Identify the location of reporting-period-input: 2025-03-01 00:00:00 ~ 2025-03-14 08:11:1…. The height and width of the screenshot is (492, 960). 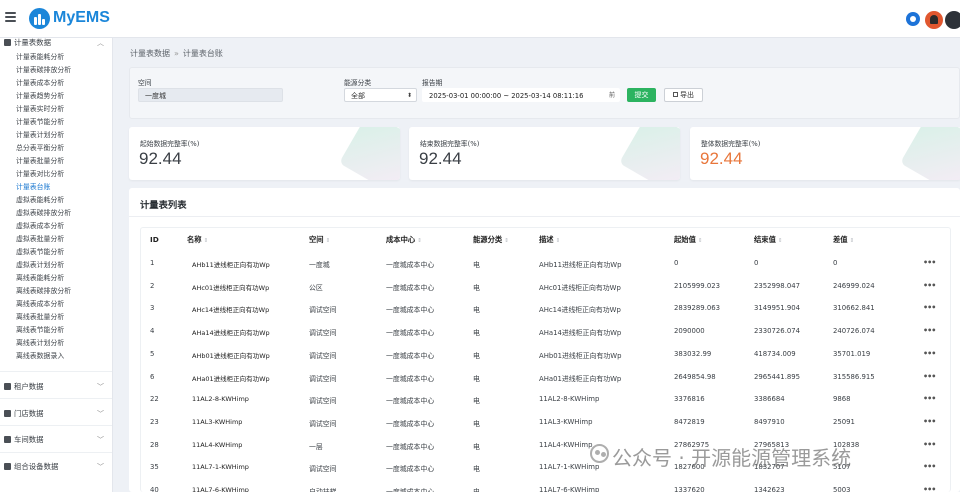
(521, 95).